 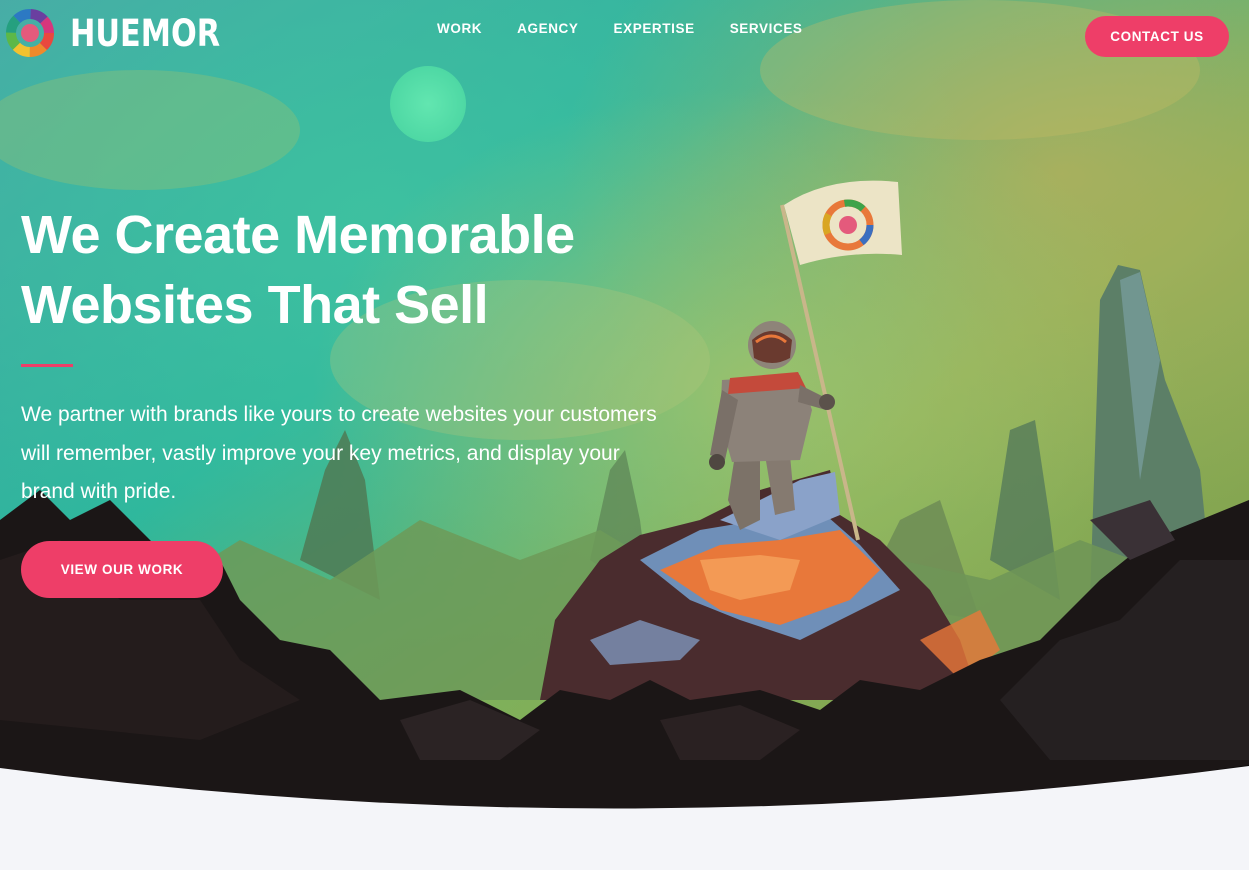 What do you see at coordinates (298, 235) in the screenshot?
I see `hero-headline-line-1: We Create Memorable` at bounding box center [298, 235].